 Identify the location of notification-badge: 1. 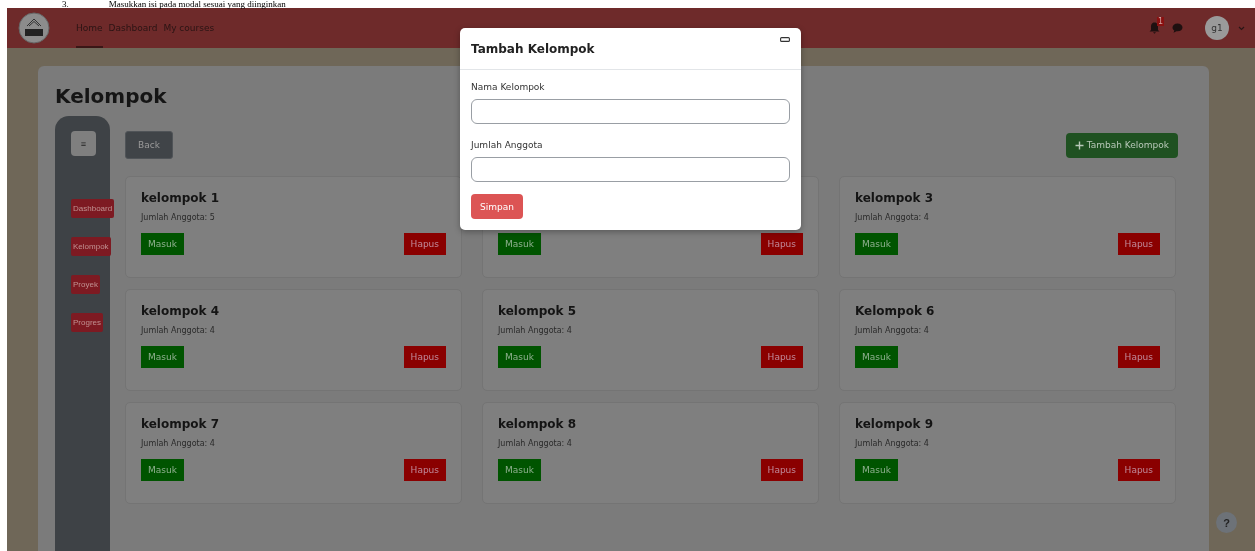
(1161, 21).